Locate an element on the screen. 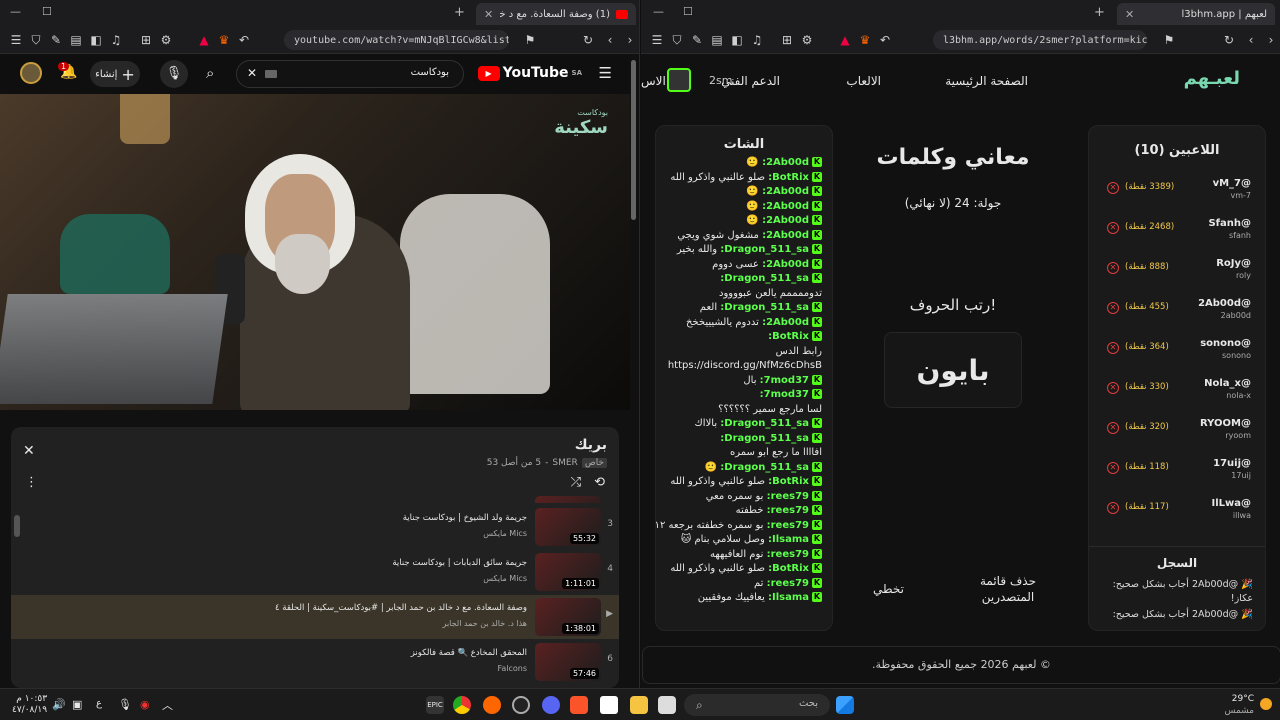 The image size is (1280, 720). page-scrollbar is located at coordinates (633, 140).